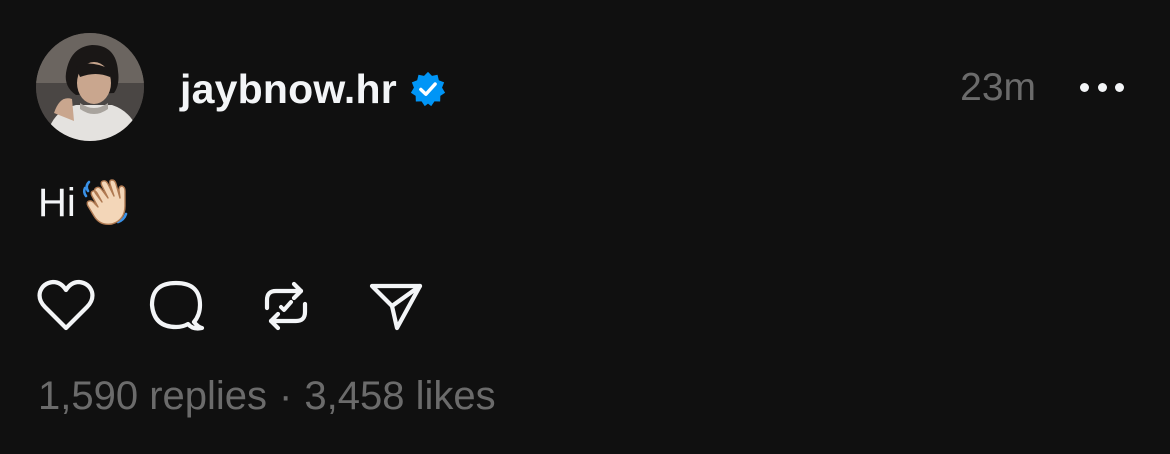 This screenshot has width=1170, height=454. Describe the element at coordinates (105, 203) in the screenshot. I see `waving-hand-emoji-icon` at that location.